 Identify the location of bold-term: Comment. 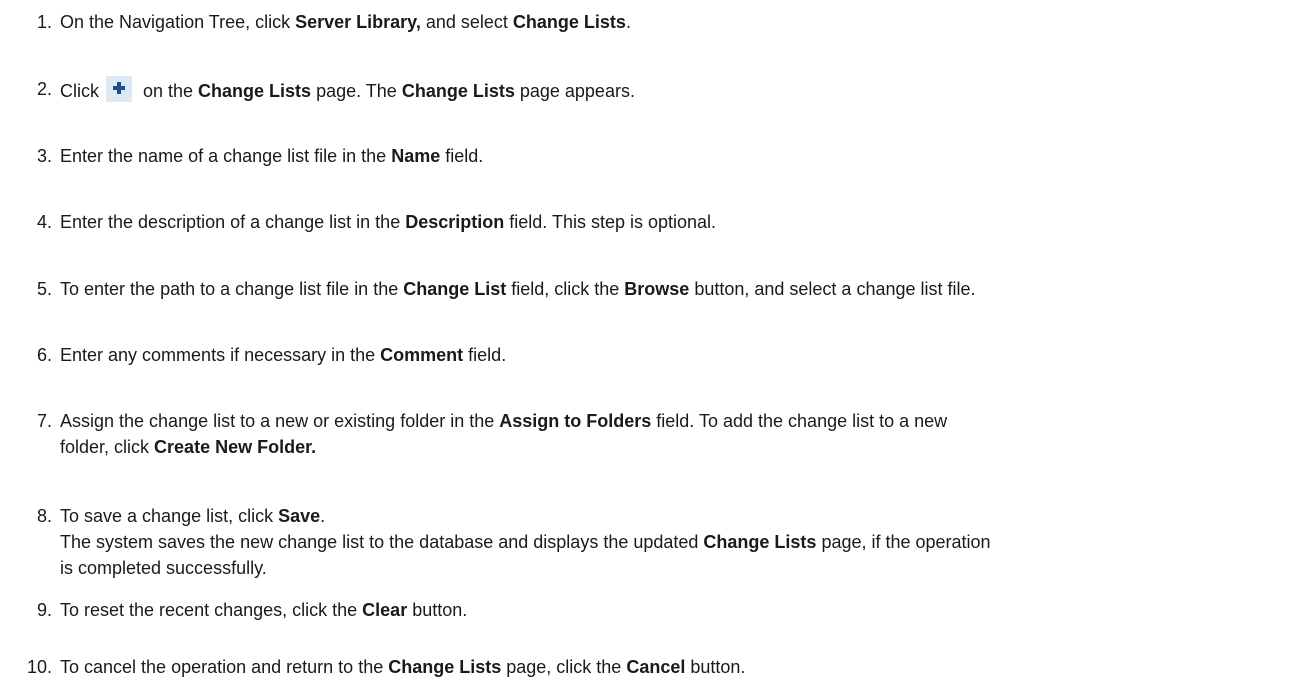
(422, 355).